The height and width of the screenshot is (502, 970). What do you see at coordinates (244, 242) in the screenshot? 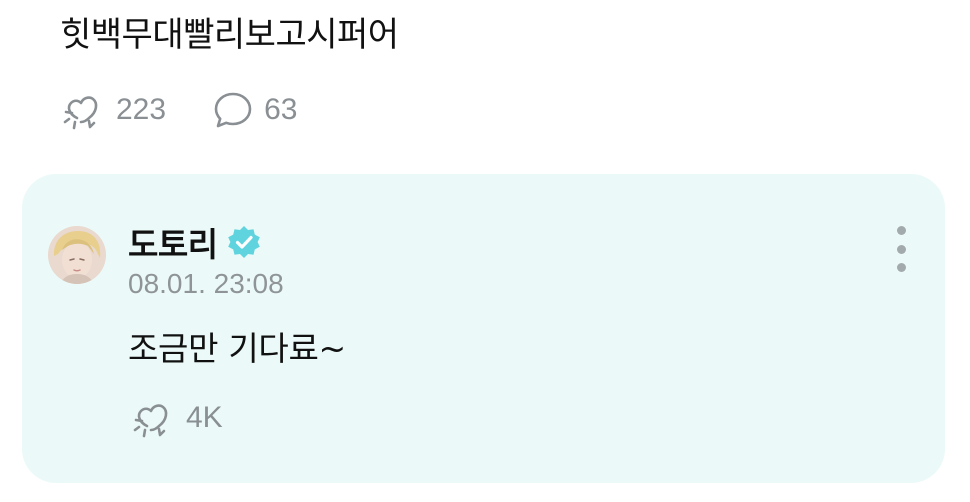
I see `verified-badge-icon` at bounding box center [244, 242].